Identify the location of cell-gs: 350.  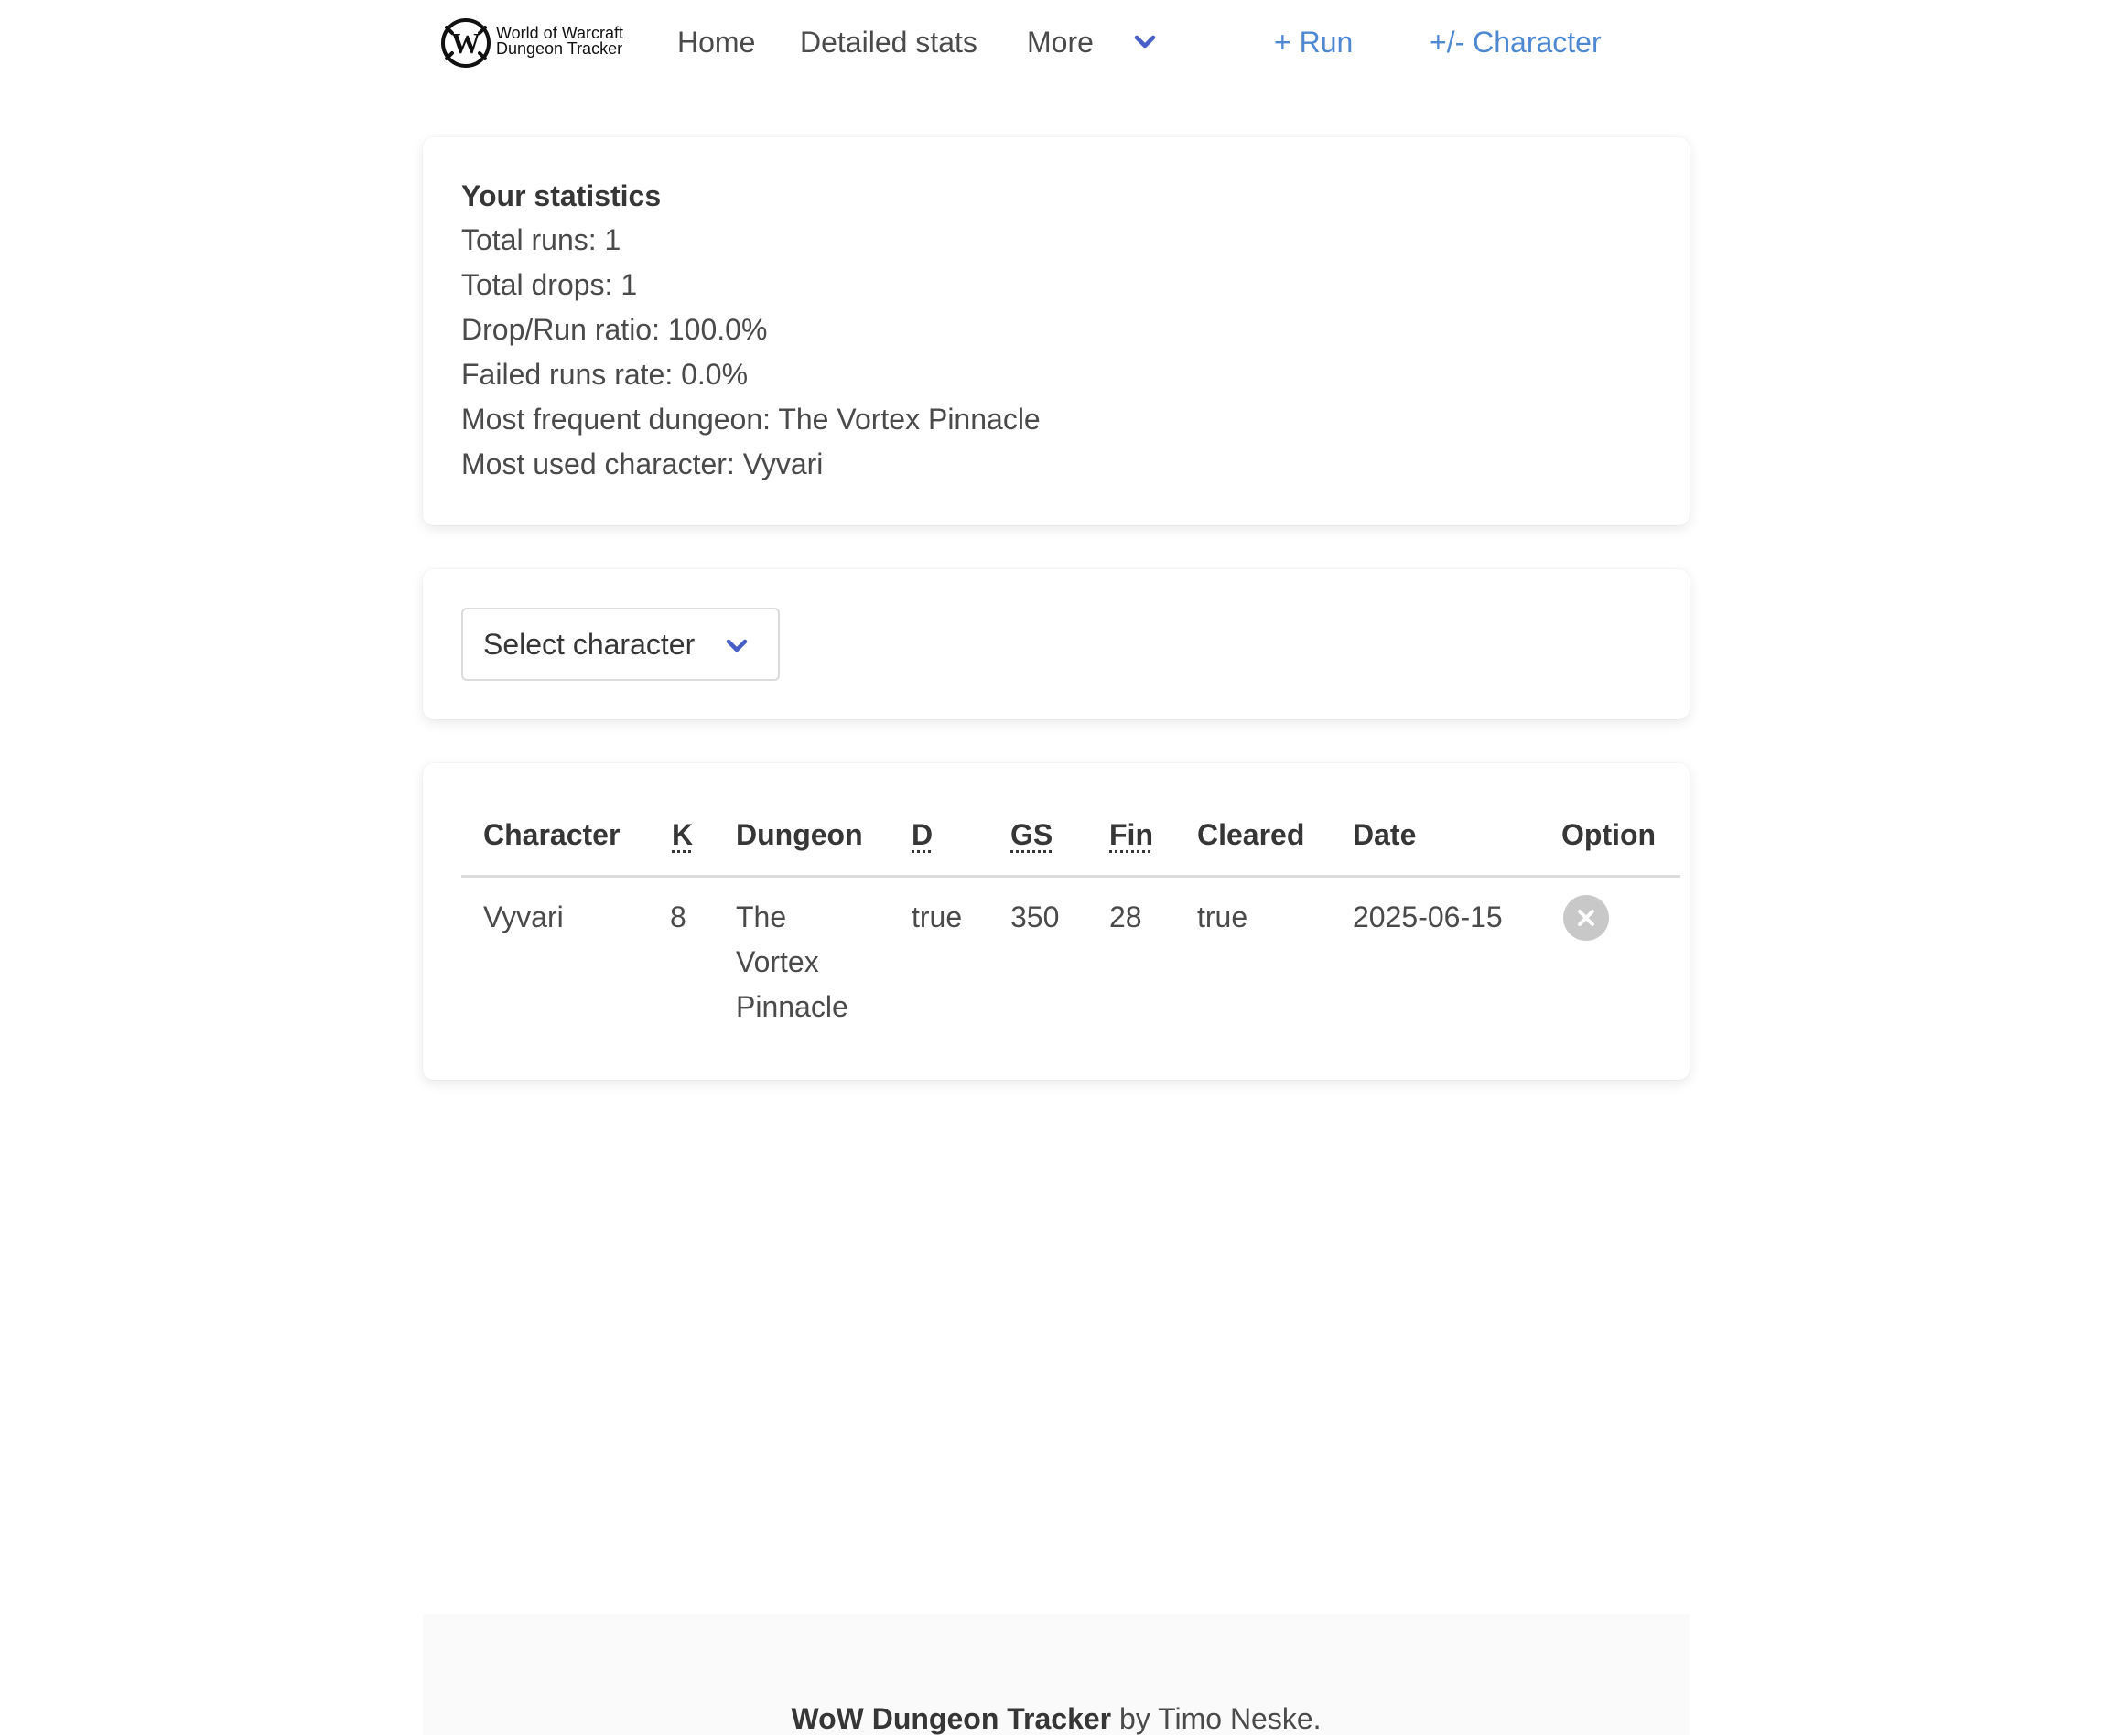
(1035, 917).